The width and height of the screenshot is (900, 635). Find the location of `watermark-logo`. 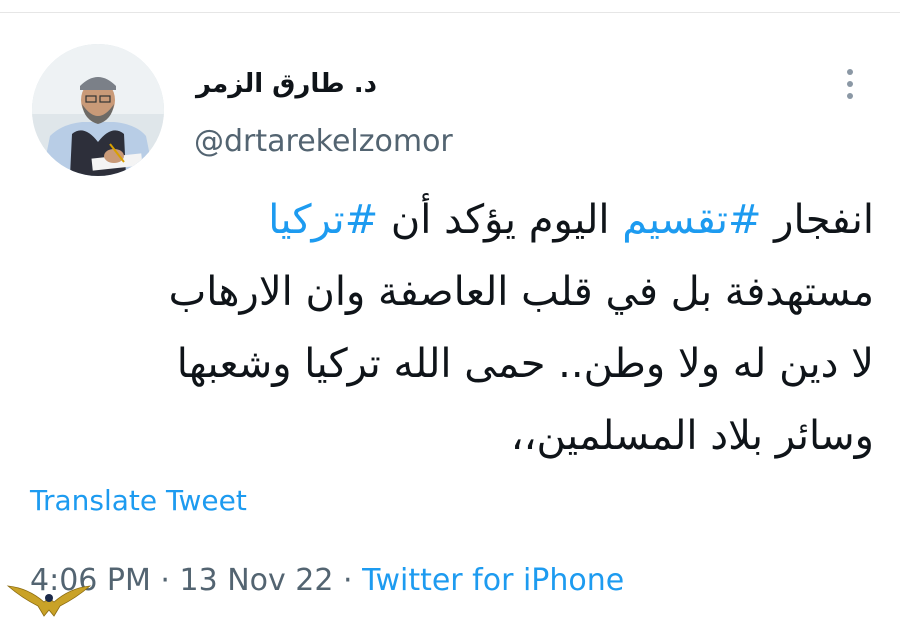

watermark-logo is located at coordinates (49, 605).